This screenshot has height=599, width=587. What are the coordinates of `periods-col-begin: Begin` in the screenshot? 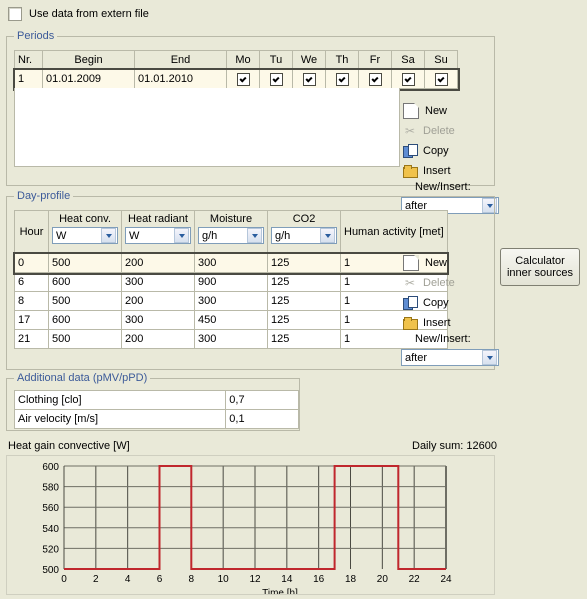 It's located at (88, 60).